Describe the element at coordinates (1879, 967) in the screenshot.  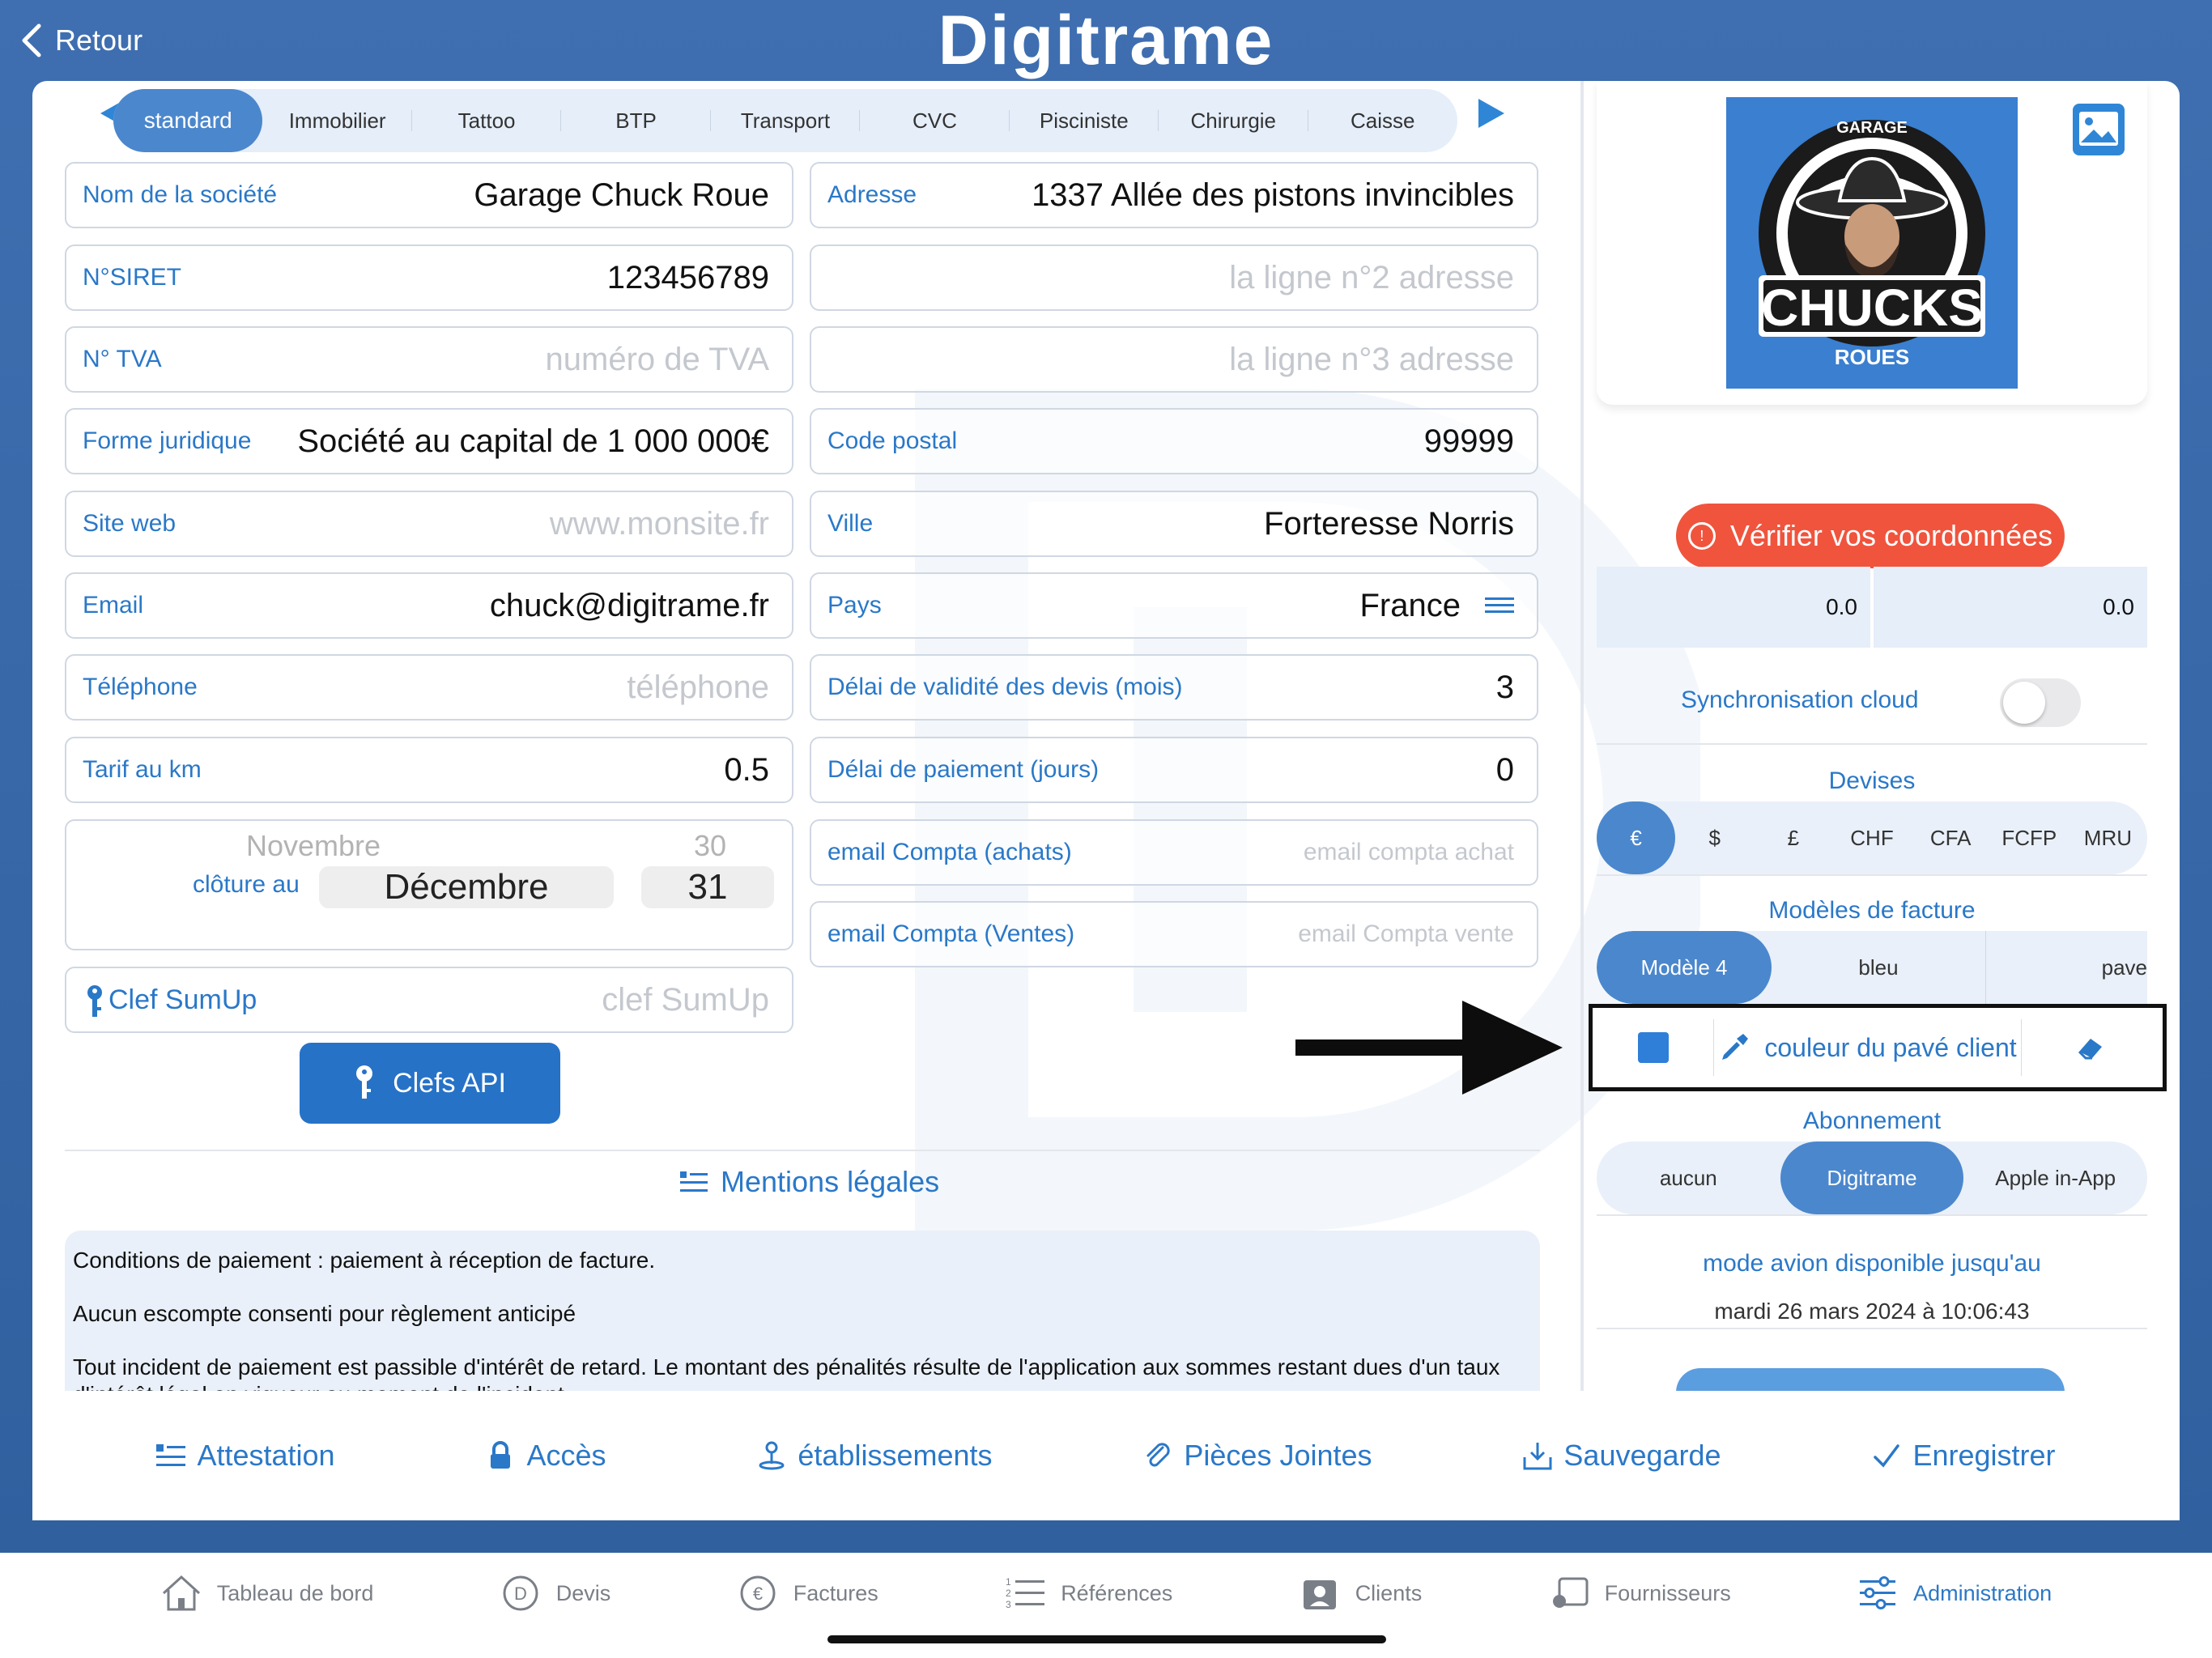
I see `model-bleu: bleu` at that location.